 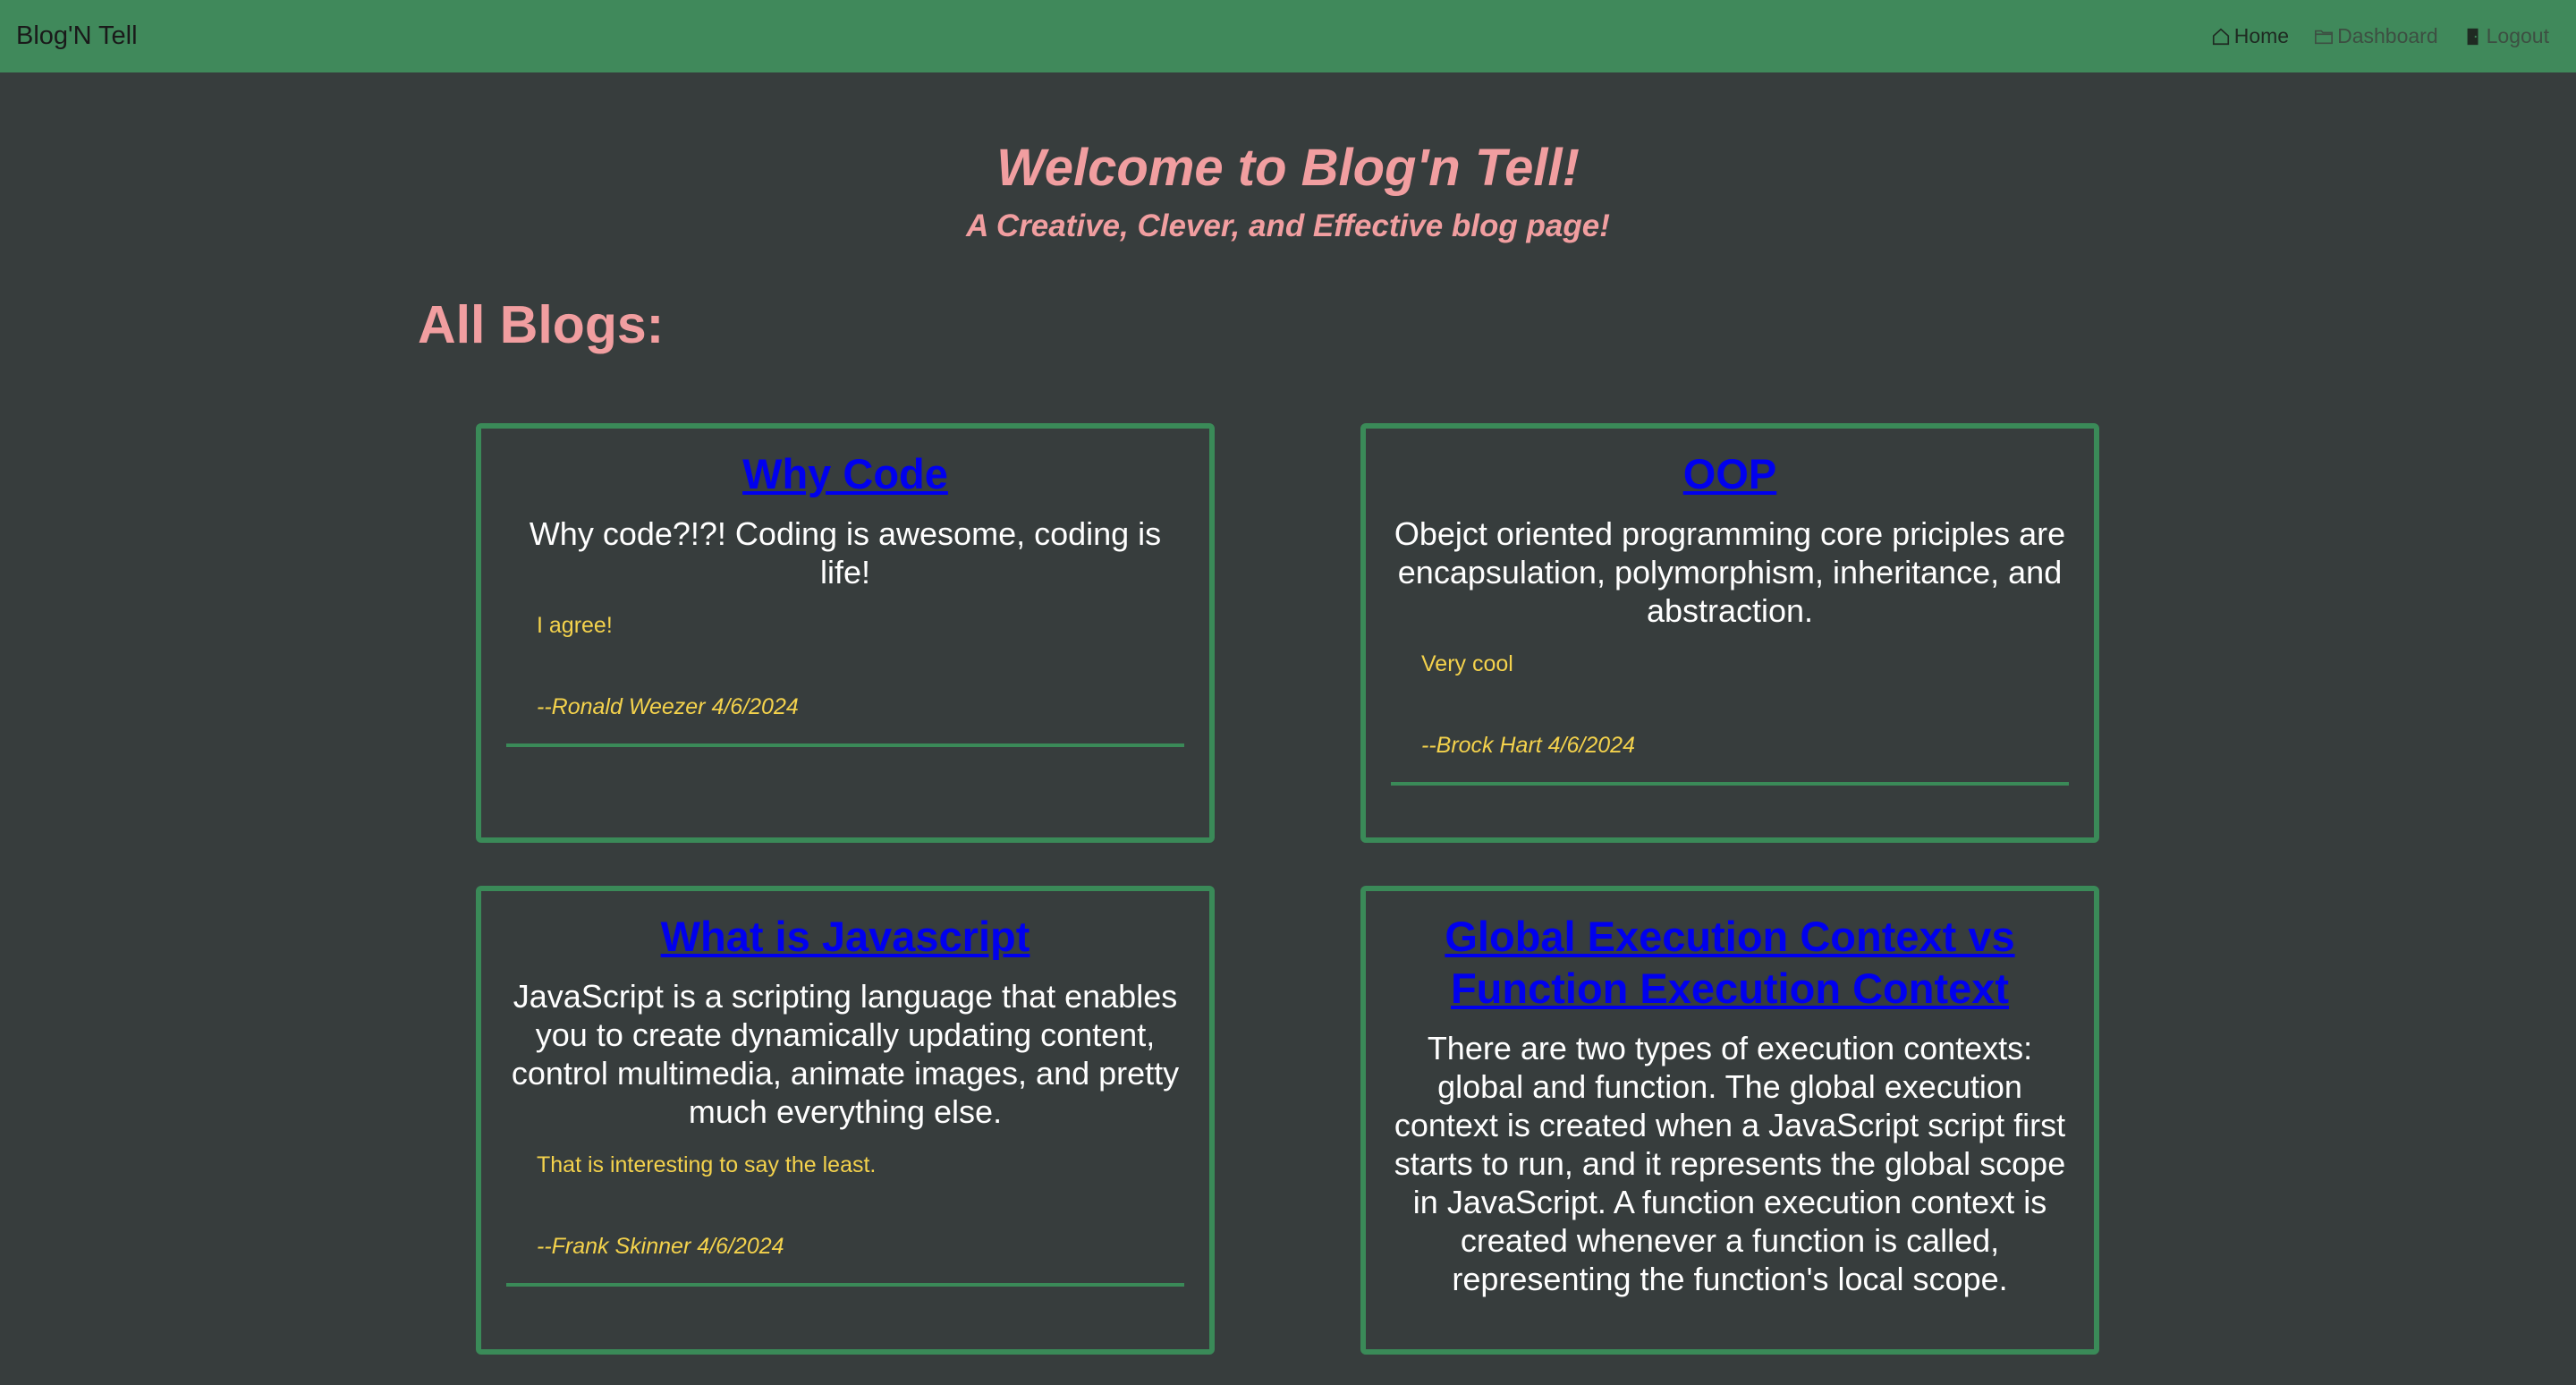 I want to click on blog-title-link: Why Code, so click(x=845, y=474).